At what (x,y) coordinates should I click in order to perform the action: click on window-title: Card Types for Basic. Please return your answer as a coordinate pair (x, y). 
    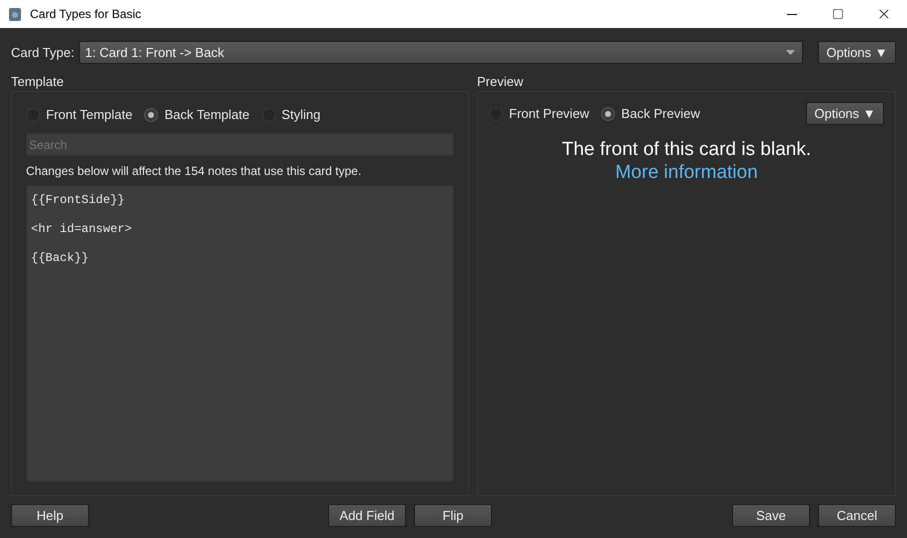
    Looking at the image, I should click on (86, 14).